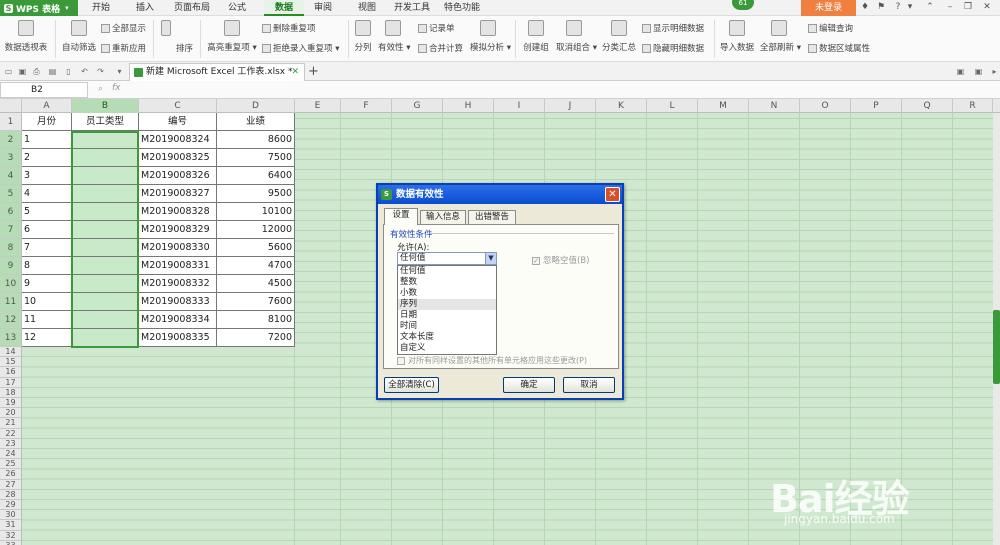 Image resolution: width=1000 pixels, height=545 pixels. What do you see at coordinates (11, 392) in the screenshot?
I see `row-header-18: 18` at bounding box center [11, 392].